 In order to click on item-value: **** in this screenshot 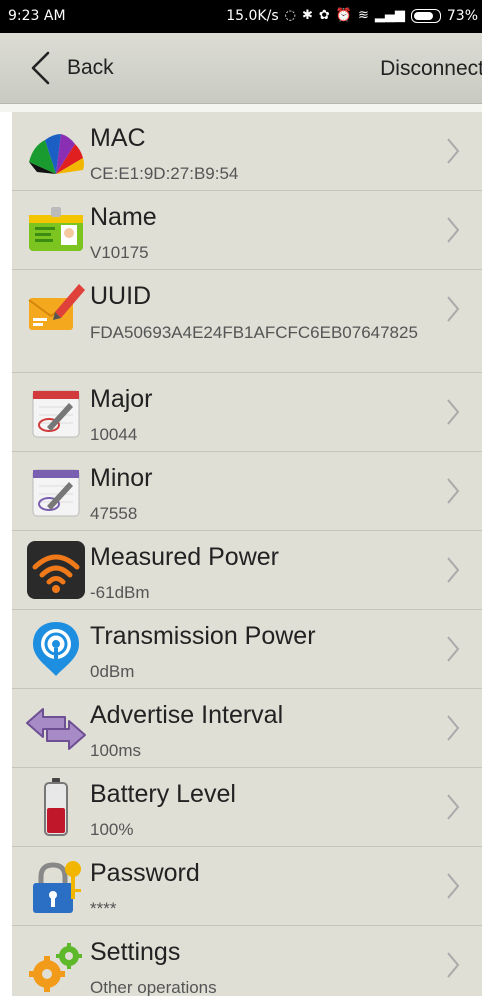, I will do `click(103, 908)`.